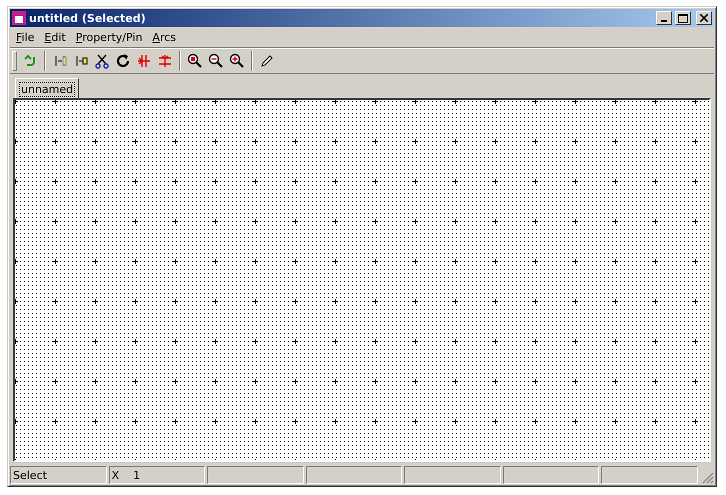 The width and height of the screenshot is (726, 495). Describe the element at coordinates (136, 475) in the screenshot. I see `status-value: 1` at that location.